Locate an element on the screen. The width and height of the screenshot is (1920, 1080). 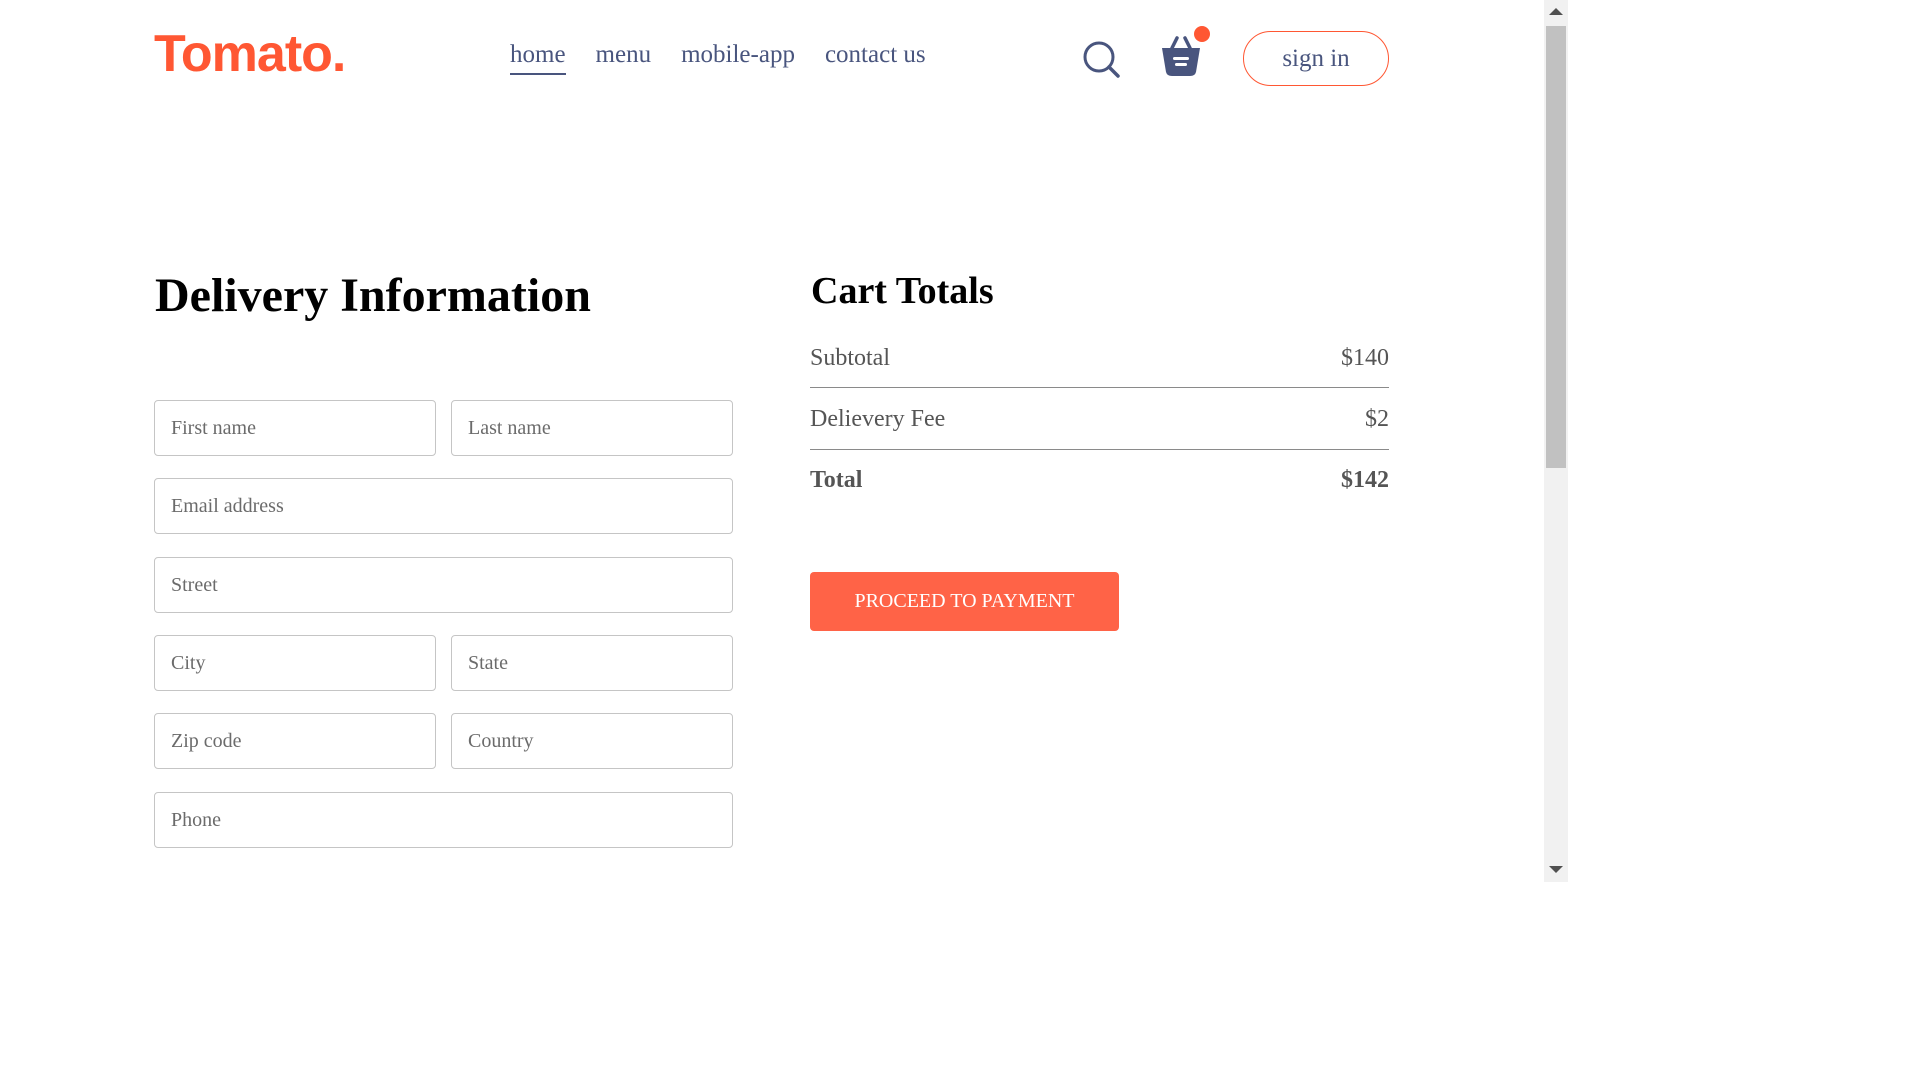
delivery-title: Delivery Information is located at coordinates (373, 295).